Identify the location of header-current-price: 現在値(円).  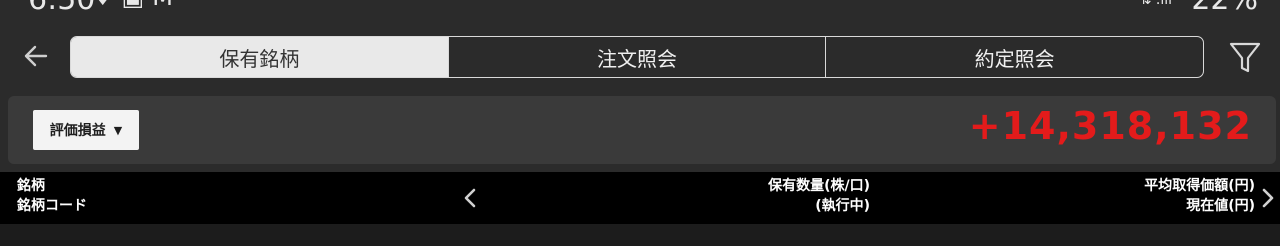
(1220, 206).